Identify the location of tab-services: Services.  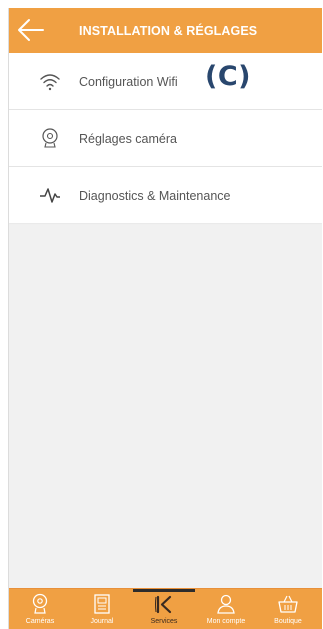
(164, 609).